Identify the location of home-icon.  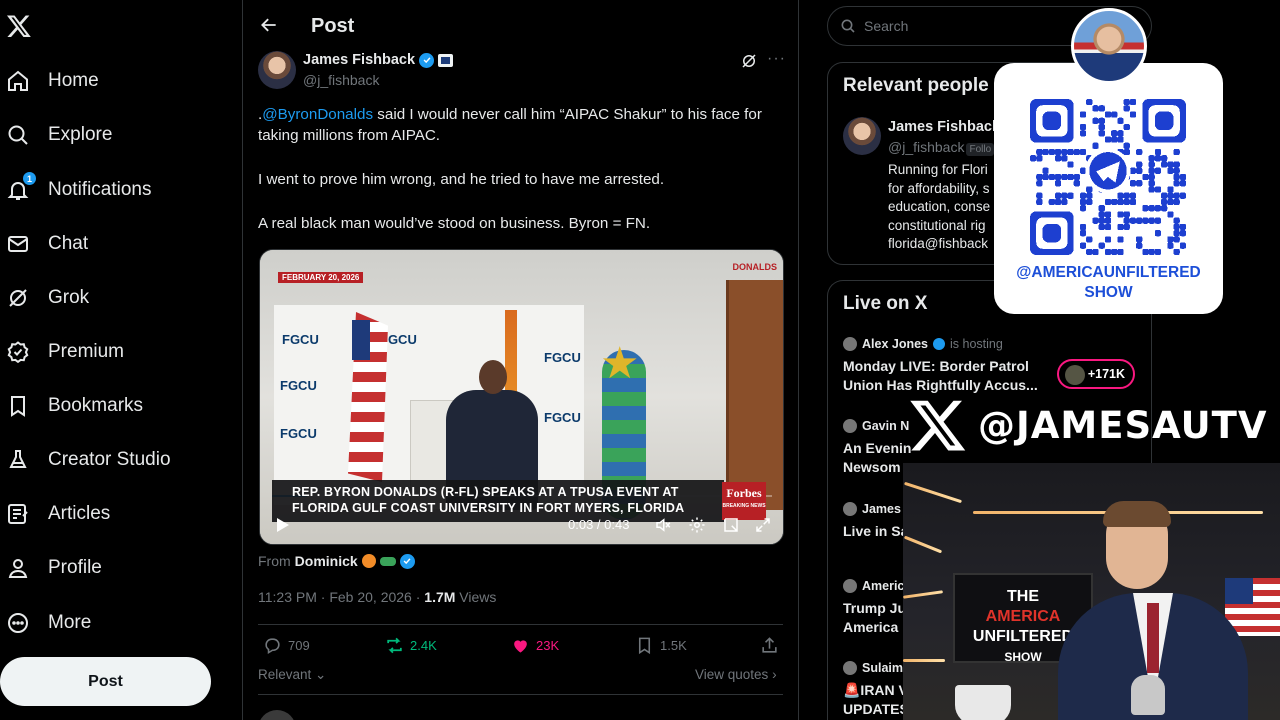
(18, 81).